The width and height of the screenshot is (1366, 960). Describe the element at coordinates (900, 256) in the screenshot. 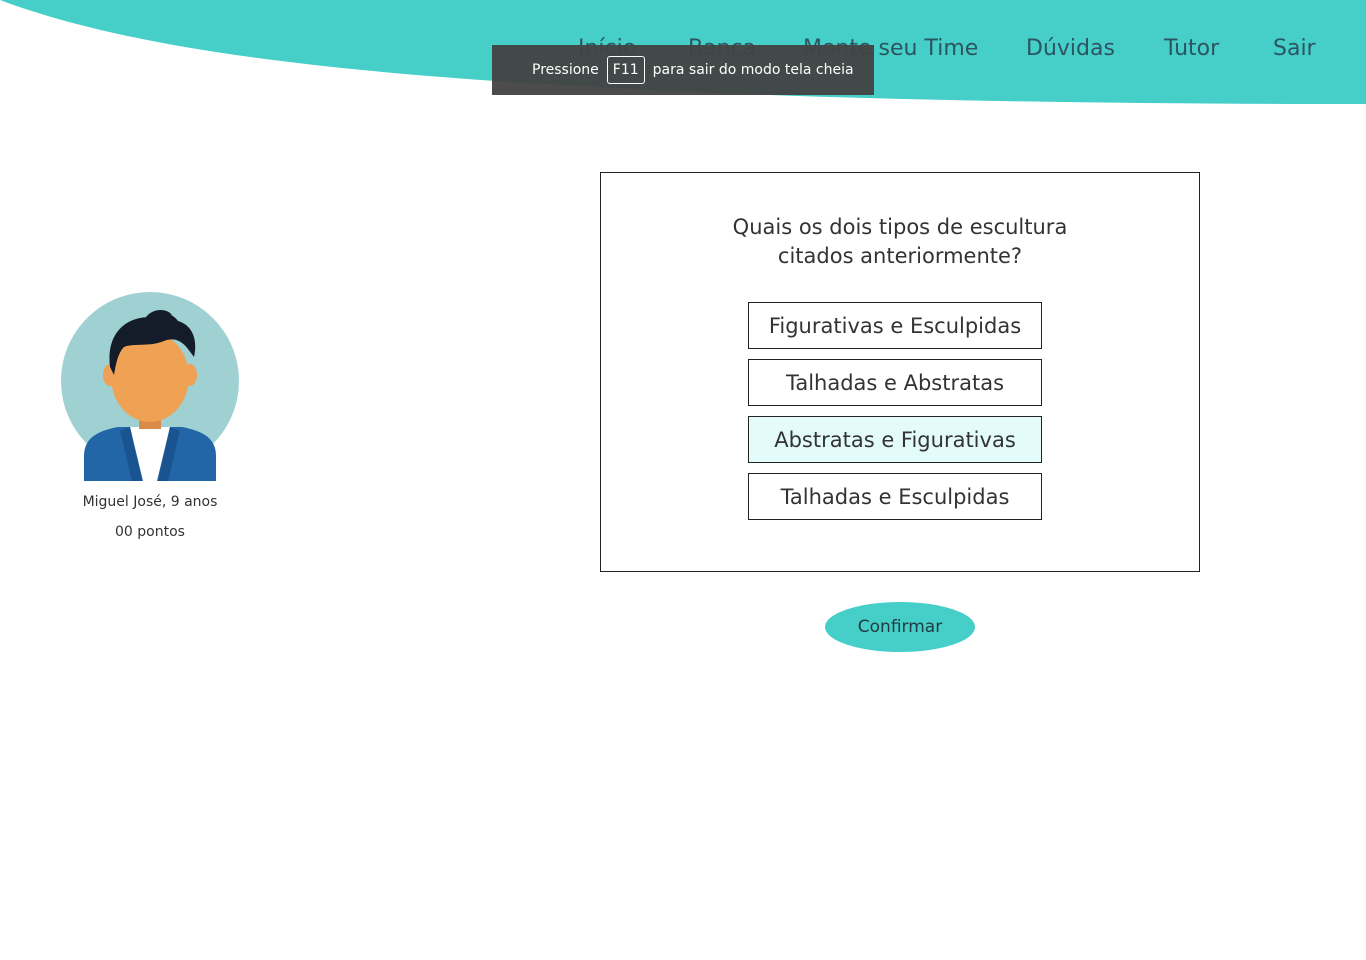

I see `question-line-2: citados anteriormente?` at that location.